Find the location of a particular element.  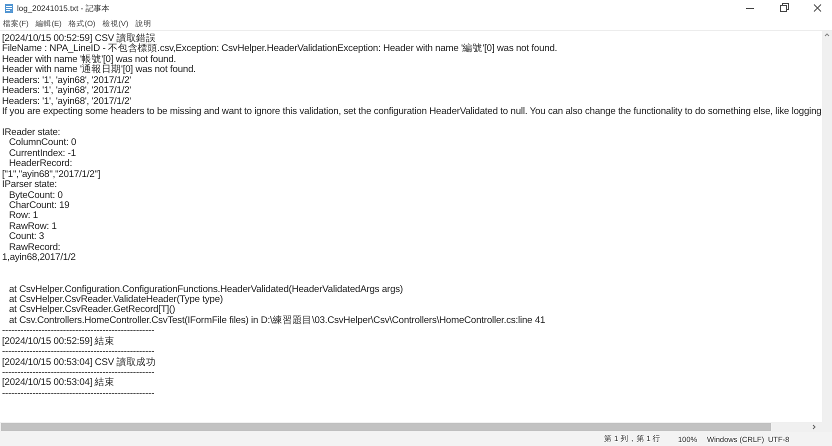

text-line: [2024/10/15 00:52:59] CSV 讀取錯誤 is located at coordinates (79, 39).